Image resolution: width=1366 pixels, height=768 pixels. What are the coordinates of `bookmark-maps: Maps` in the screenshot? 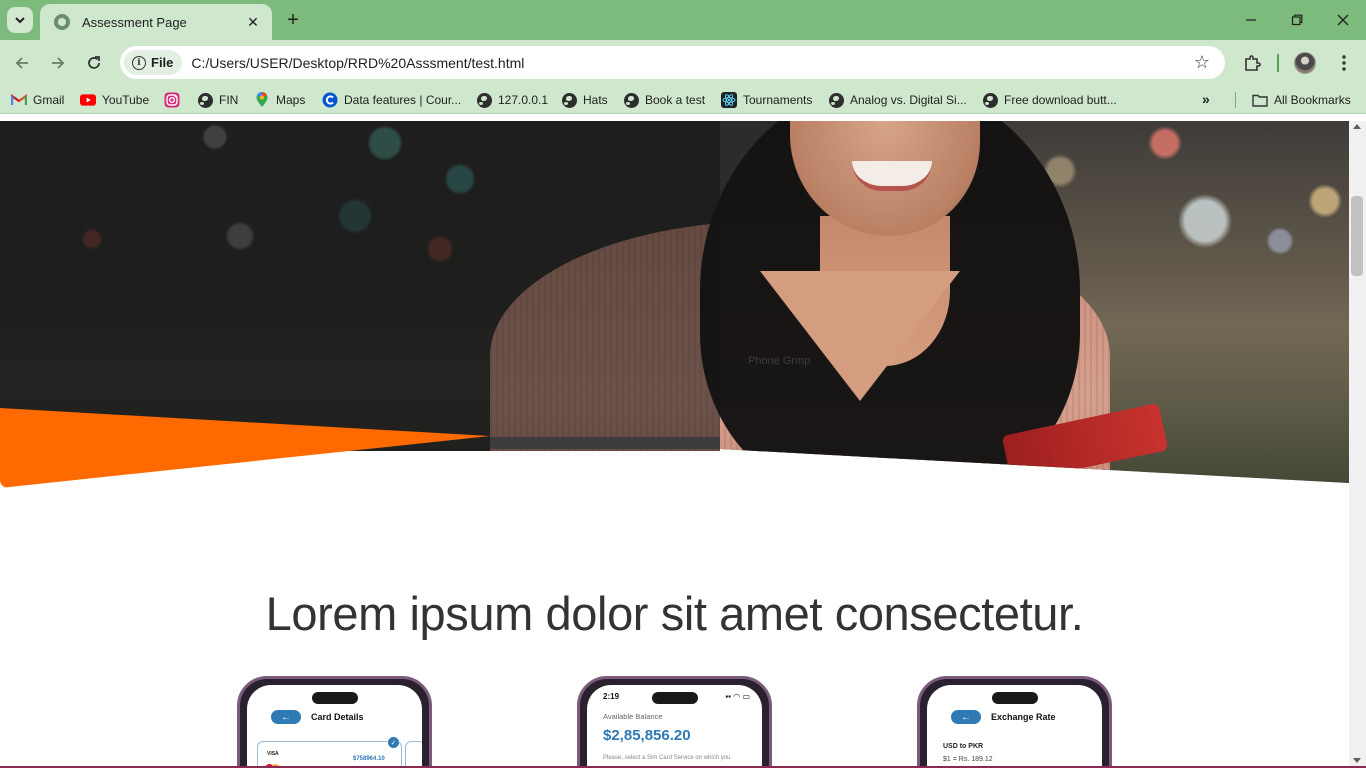 It's located at (279, 100).